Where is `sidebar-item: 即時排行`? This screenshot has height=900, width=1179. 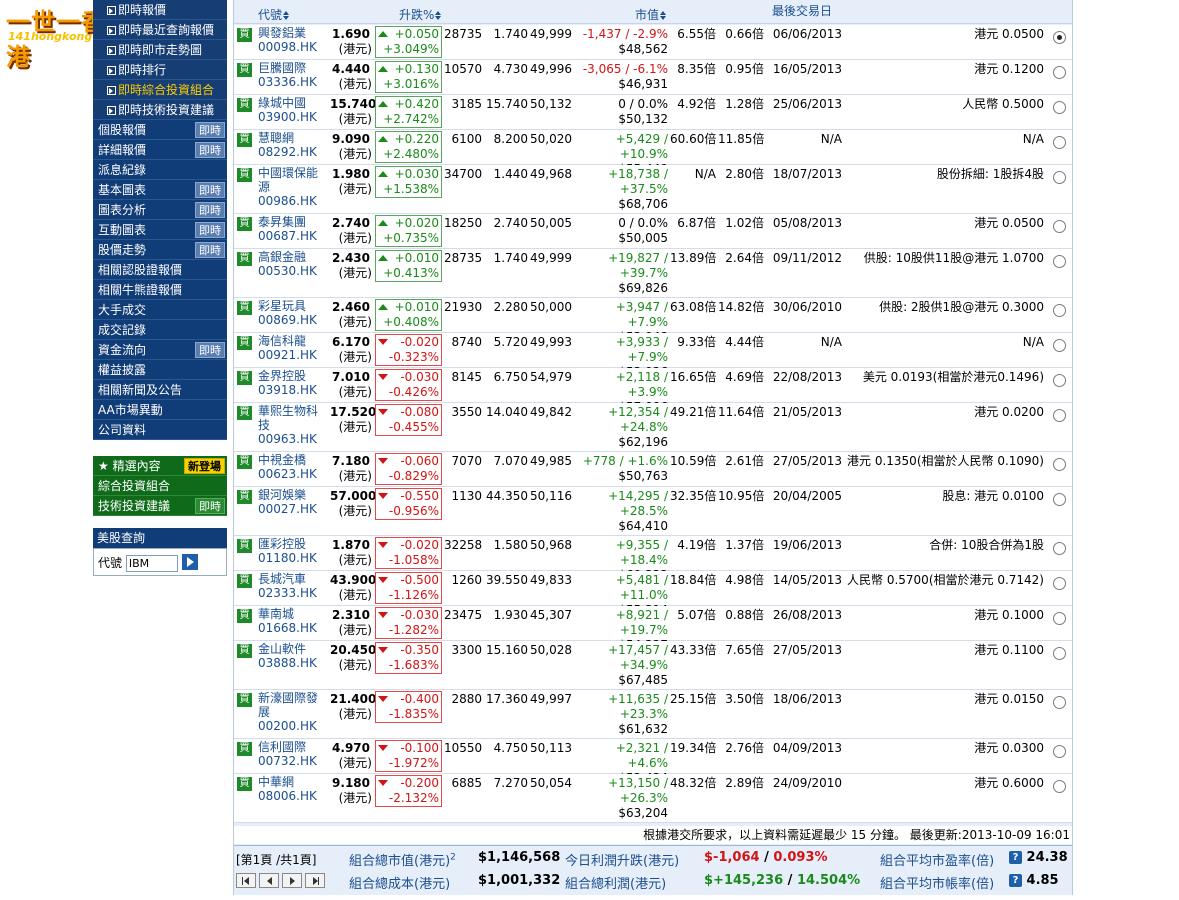
sidebar-item: 即時排行 is located at coordinates (160, 70).